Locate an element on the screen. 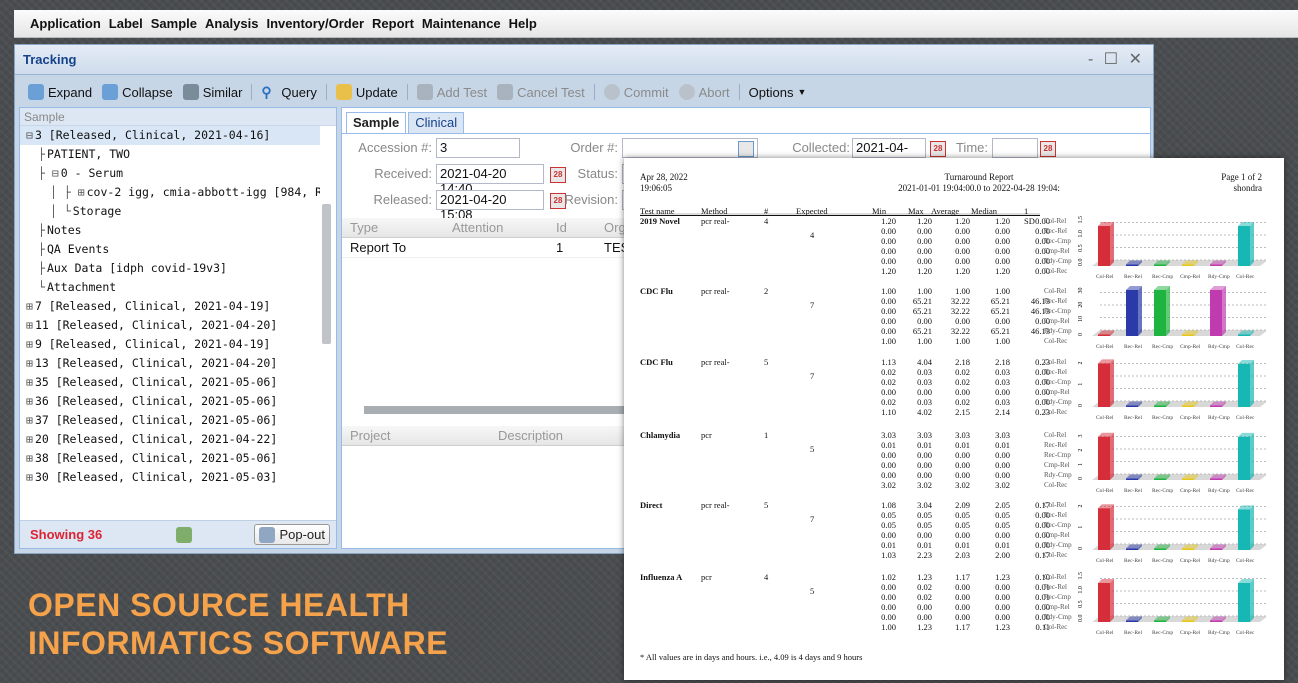 The image size is (1298, 683). add-test-button: Add Test is located at coordinates (452, 92).